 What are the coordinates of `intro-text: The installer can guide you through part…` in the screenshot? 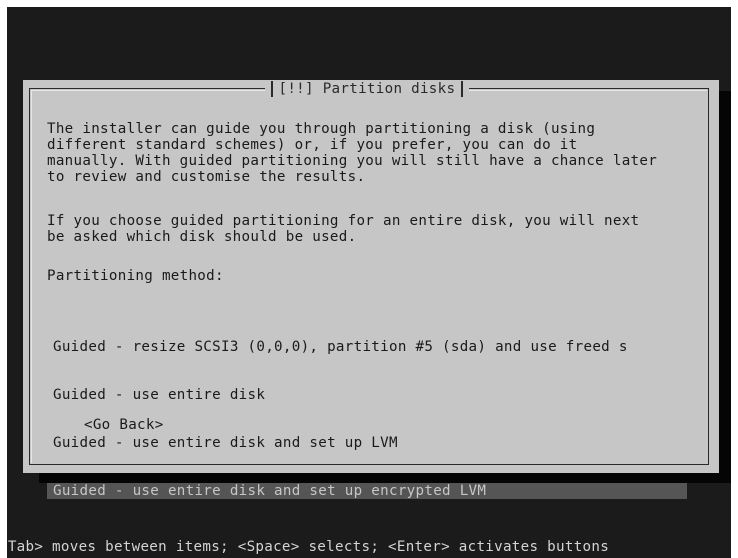 It's located at (352, 153).